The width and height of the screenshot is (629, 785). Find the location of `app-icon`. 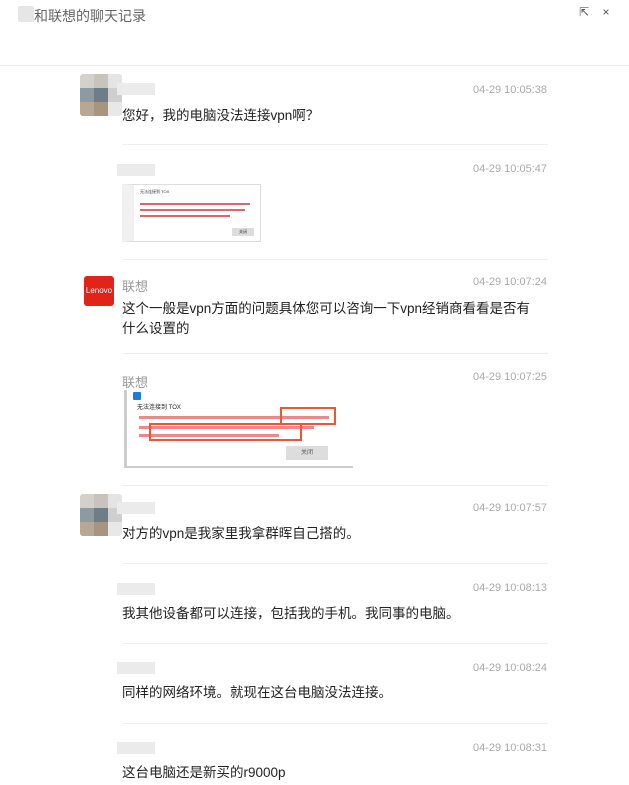

app-icon is located at coordinates (137, 396).